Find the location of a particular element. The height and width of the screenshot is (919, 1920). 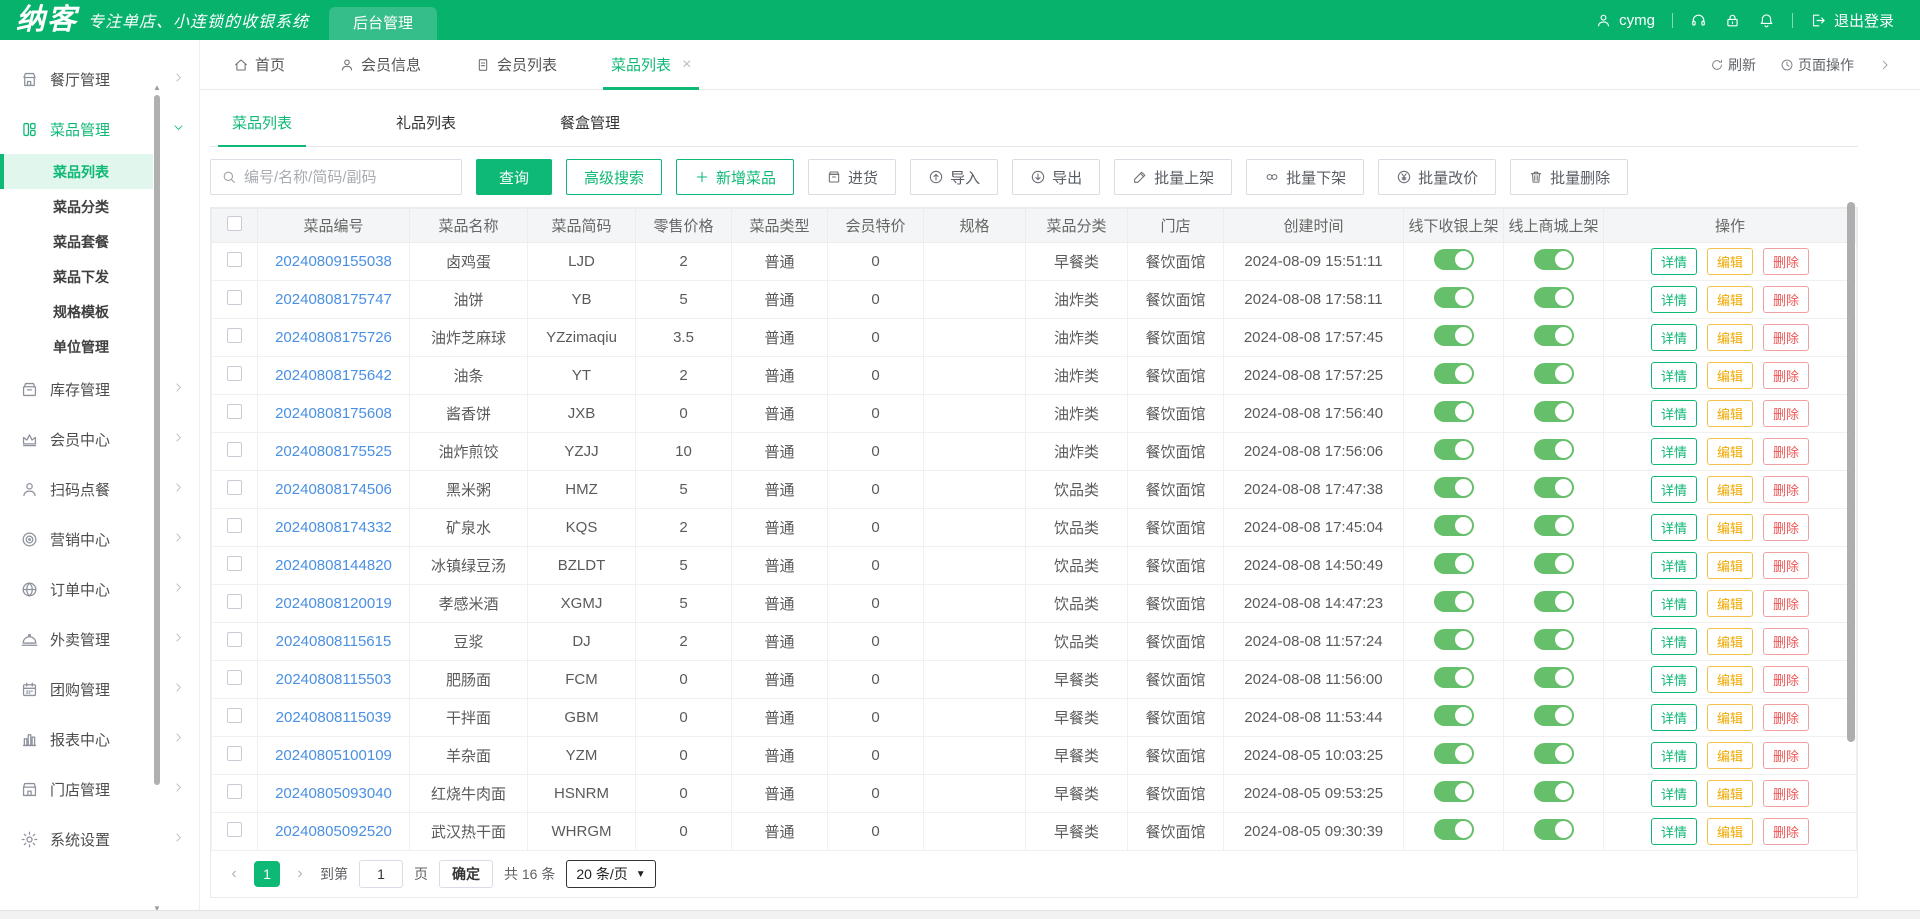

dish-id-link: 20240808144820 is located at coordinates (333, 565).